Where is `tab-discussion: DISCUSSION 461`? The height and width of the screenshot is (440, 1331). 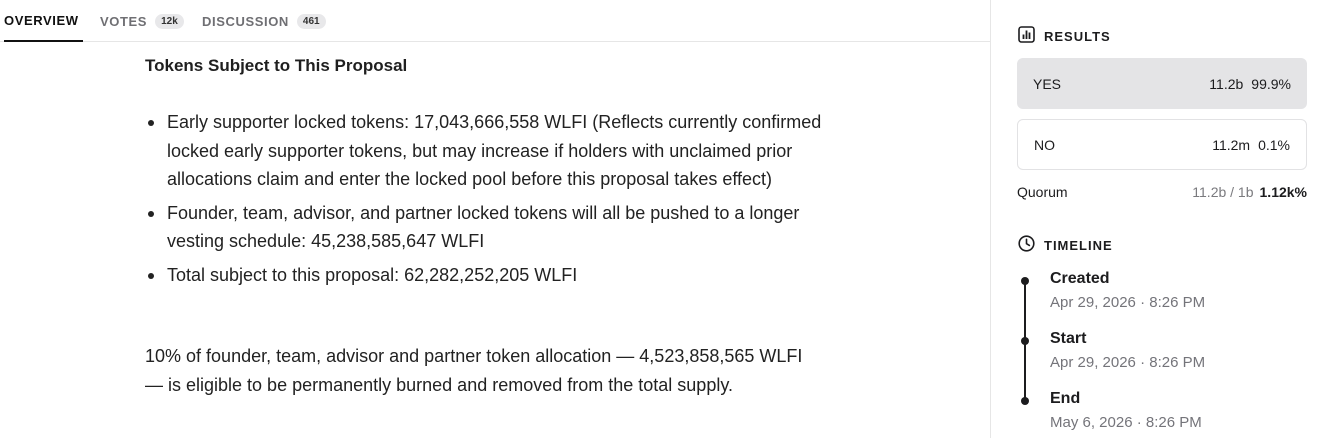 tab-discussion: DISCUSSION 461 is located at coordinates (264, 21).